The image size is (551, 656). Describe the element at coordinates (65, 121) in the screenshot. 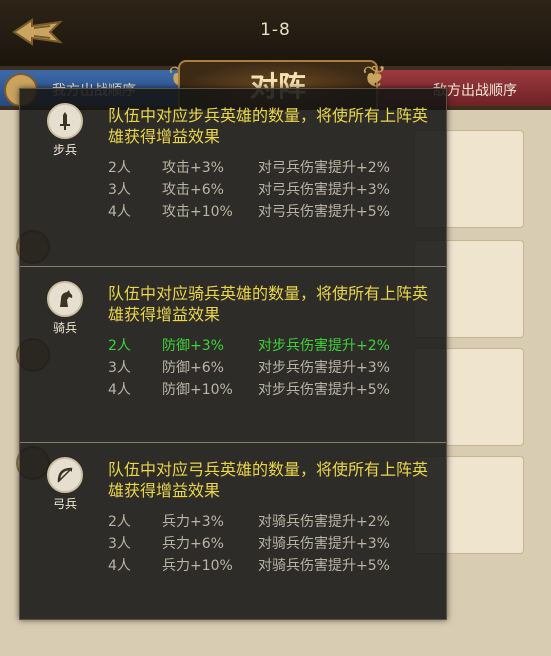

I see `sword-icon` at that location.